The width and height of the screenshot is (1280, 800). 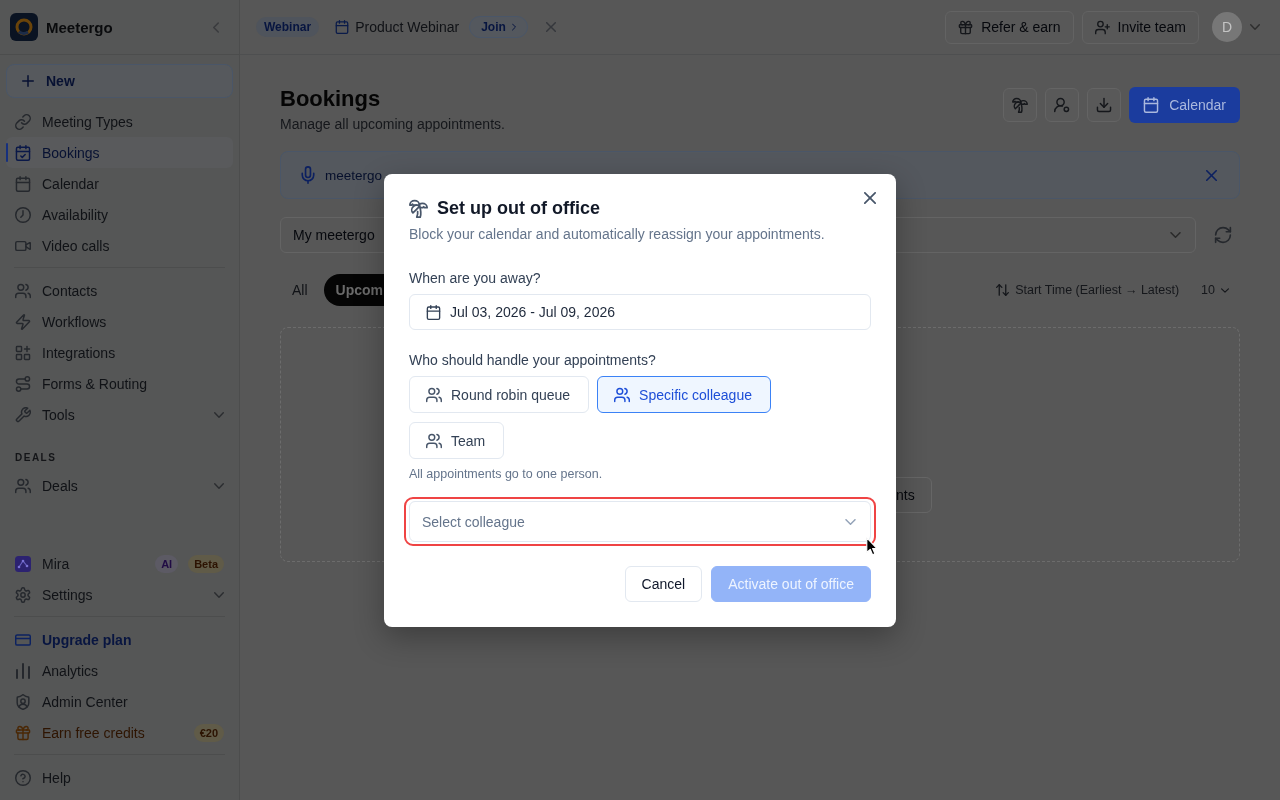 I want to click on nav-item: Mira AI Beta, so click(x=119, y=563).